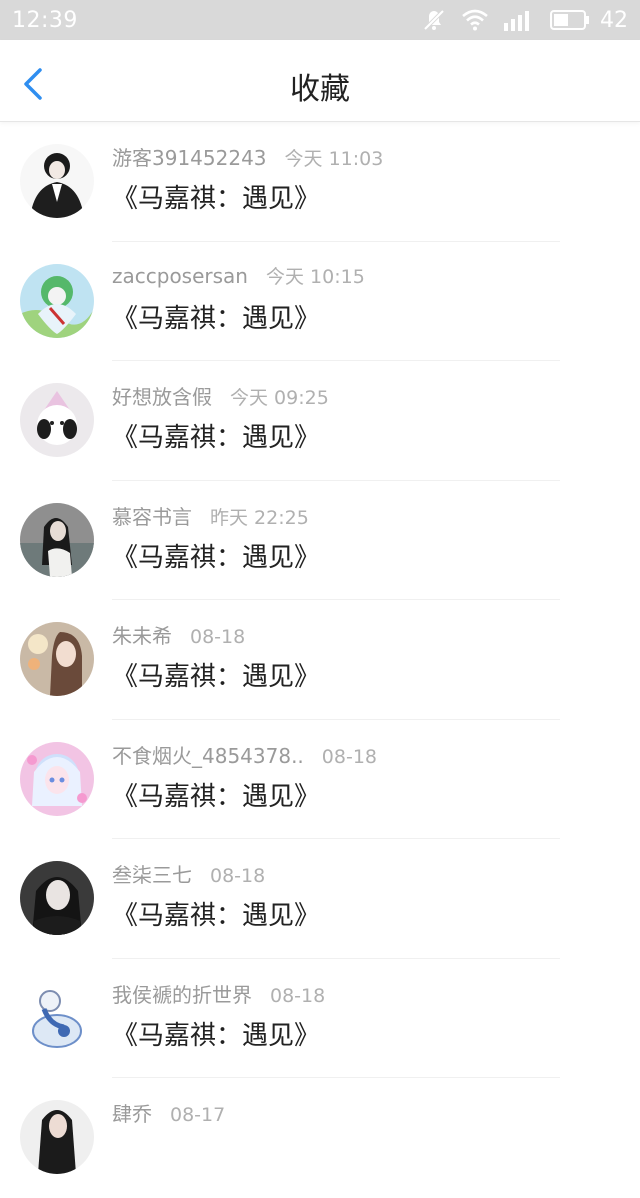 This screenshot has height=1198, width=640. What do you see at coordinates (152, 875) in the screenshot?
I see `username: 叁柒三七` at bounding box center [152, 875].